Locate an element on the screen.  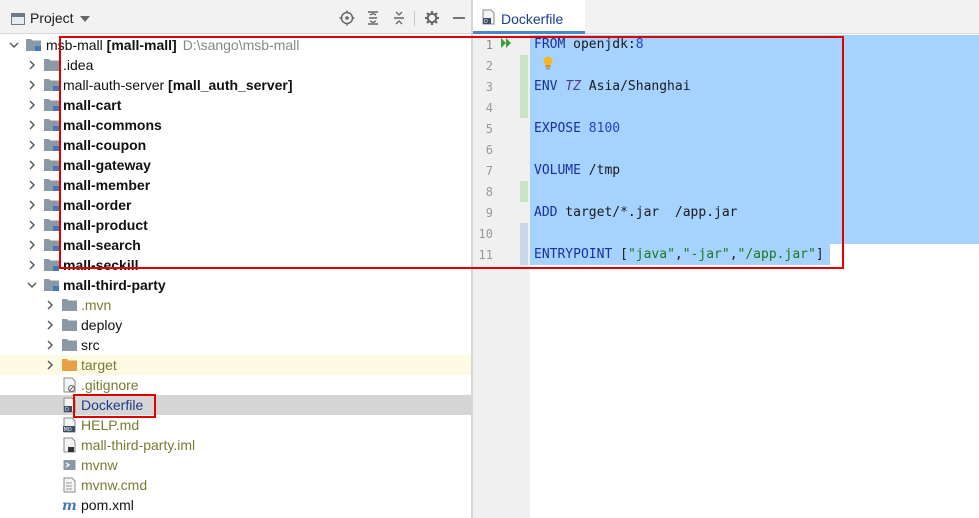
tree-item-label: src is located at coordinates (90, 345).